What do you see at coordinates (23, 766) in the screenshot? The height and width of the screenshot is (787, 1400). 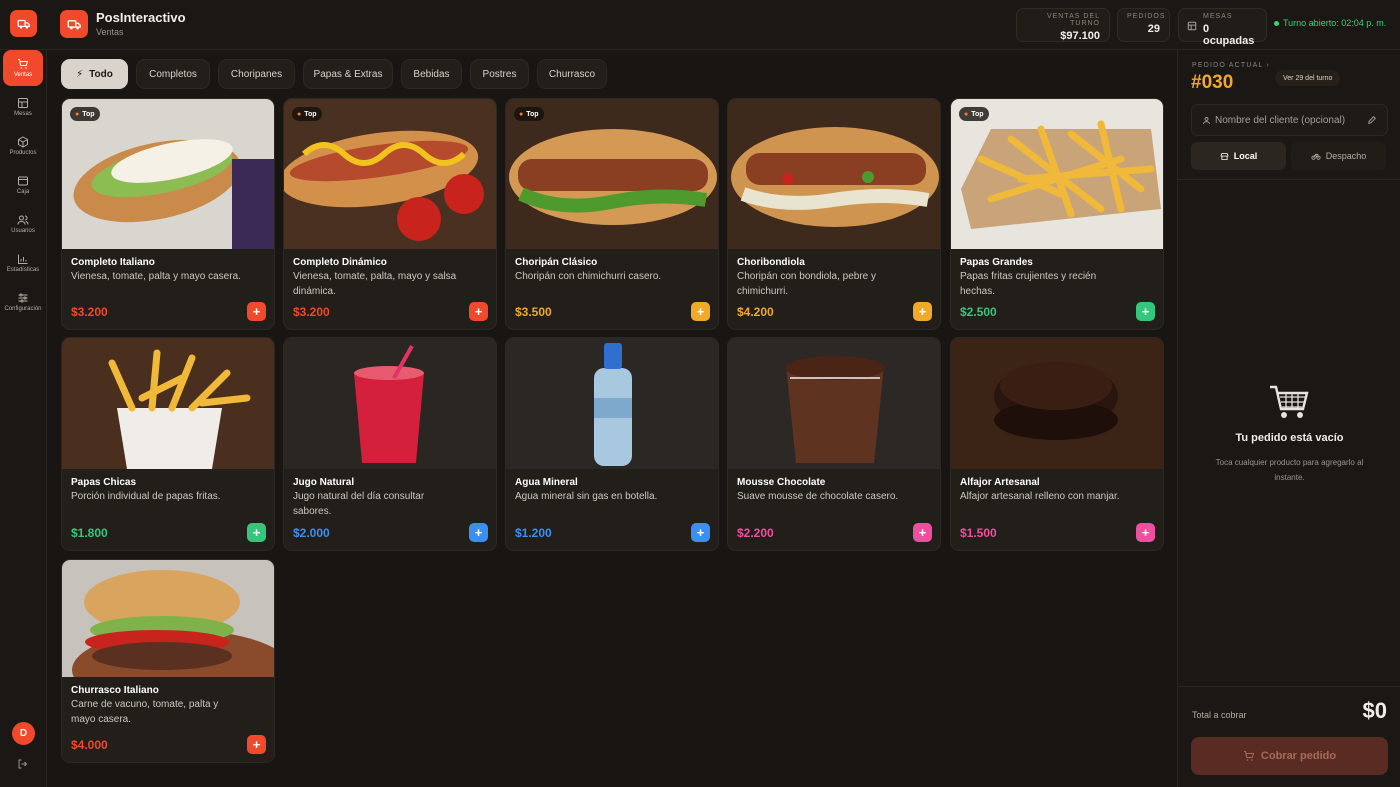 I see `logout-button` at bounding box center [23, 766].